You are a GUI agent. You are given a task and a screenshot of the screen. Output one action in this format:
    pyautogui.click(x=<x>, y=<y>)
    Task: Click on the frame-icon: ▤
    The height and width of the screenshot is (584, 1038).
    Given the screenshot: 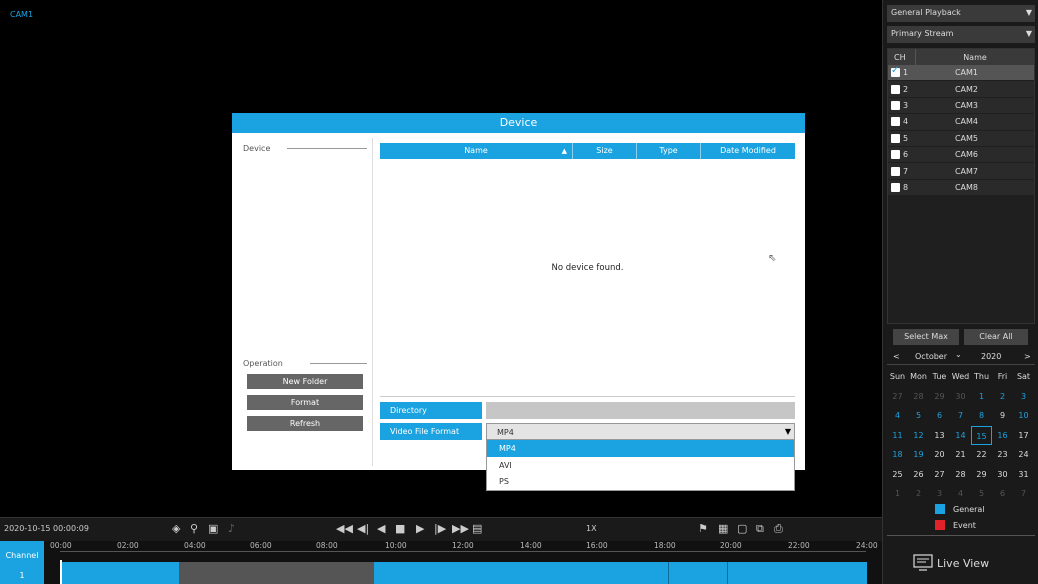 What is the action you would take?
    pyautogui.click(x=477, y=528)
    